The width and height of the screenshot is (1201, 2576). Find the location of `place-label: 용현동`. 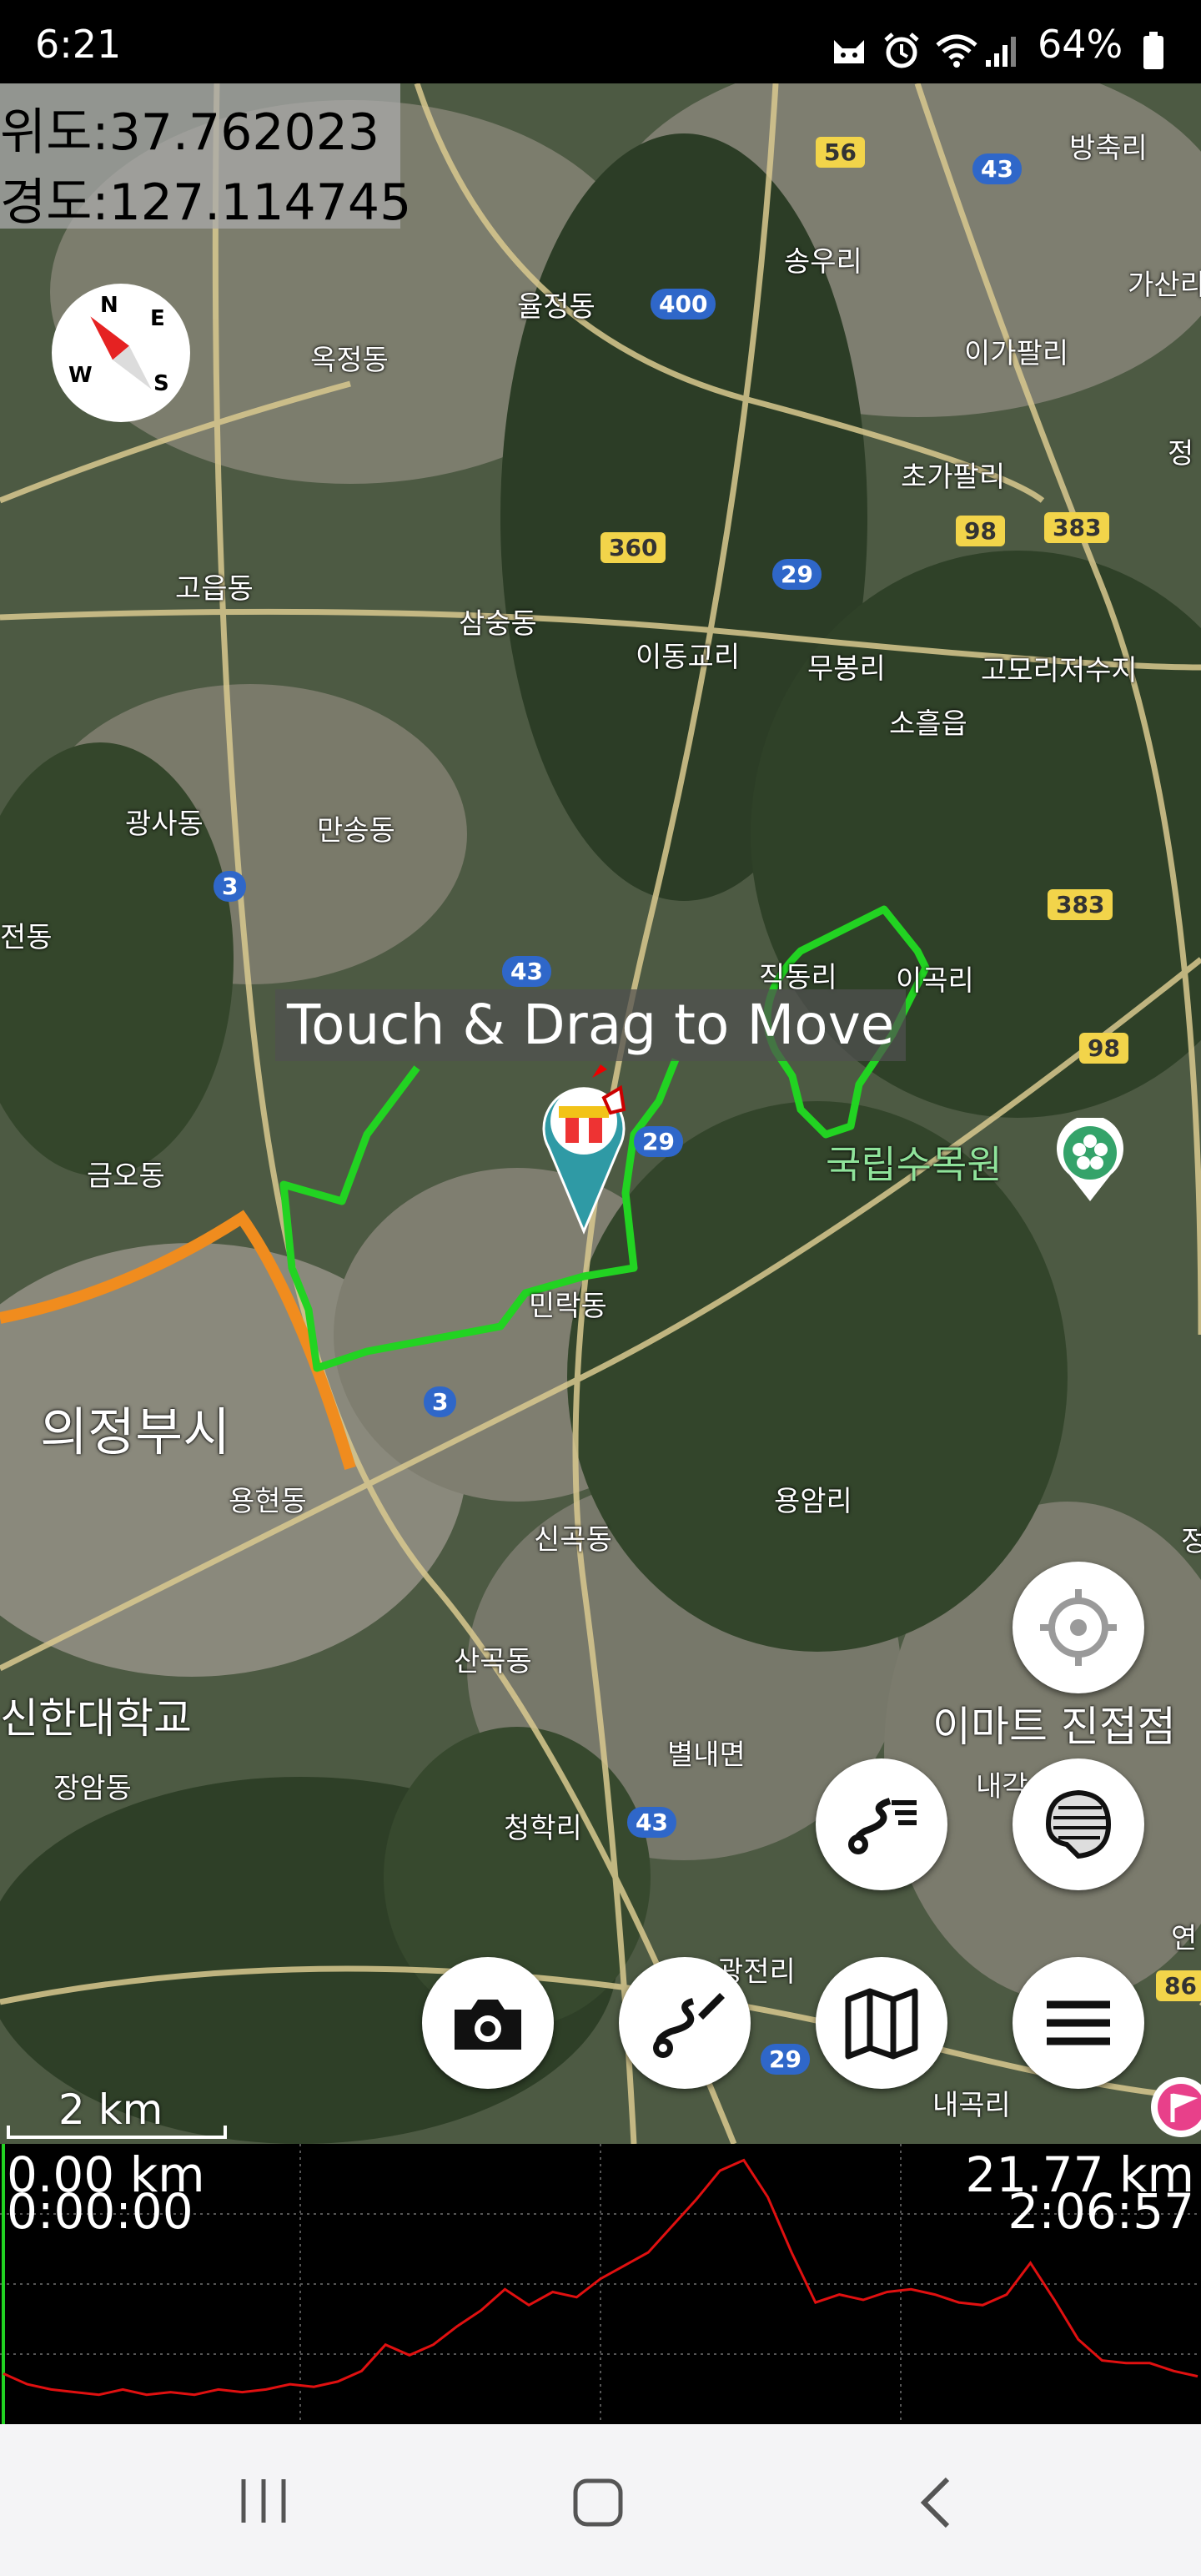

place-label: 용현동 is located at coordinates (268, 1501).